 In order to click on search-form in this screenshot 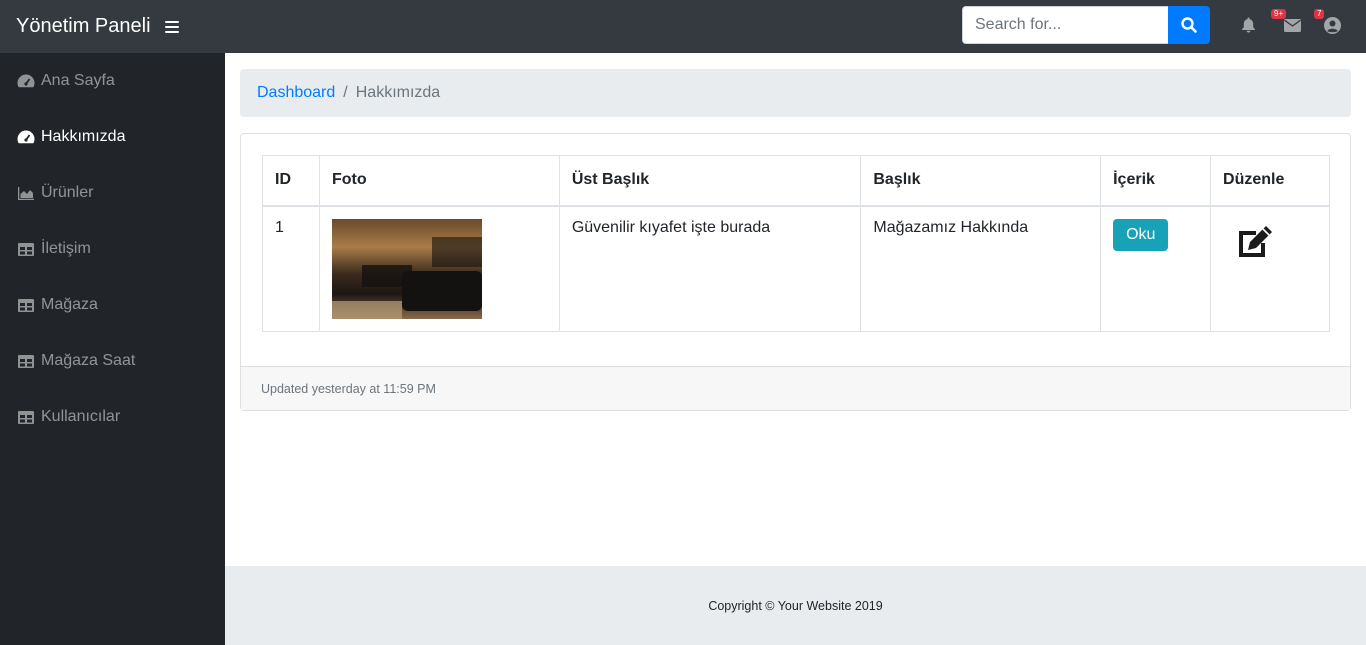, I will do `click(1086, 25)`.